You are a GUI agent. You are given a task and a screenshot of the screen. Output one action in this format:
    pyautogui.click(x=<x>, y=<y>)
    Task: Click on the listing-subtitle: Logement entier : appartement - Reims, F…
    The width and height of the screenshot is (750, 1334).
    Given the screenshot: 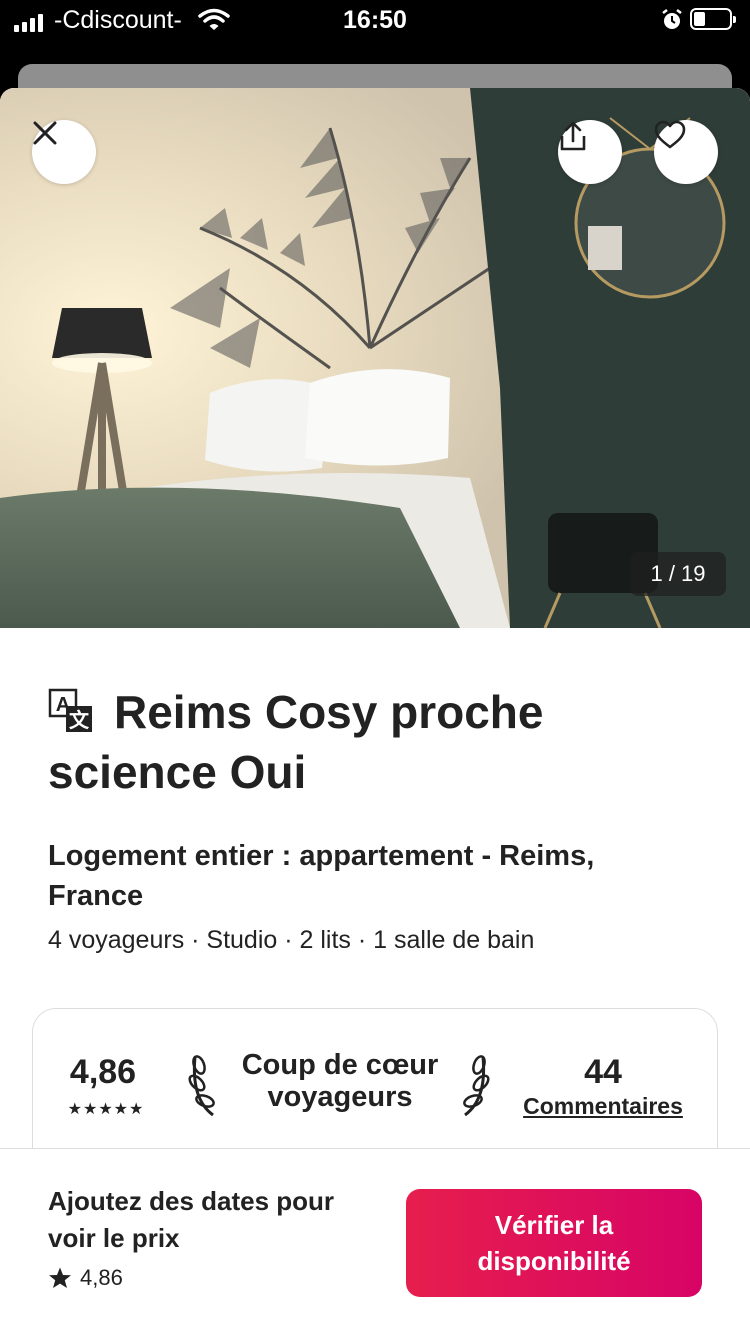 What is the action you would take?
    pyautogui.click(x=321, y=876)
    